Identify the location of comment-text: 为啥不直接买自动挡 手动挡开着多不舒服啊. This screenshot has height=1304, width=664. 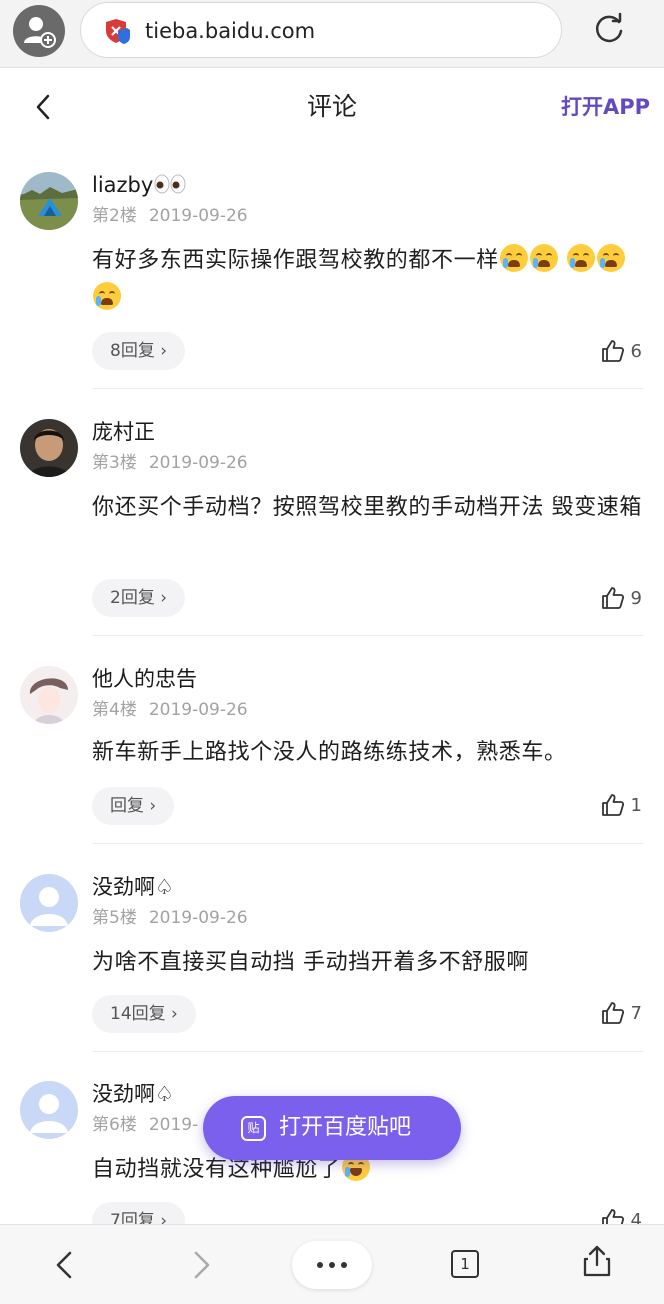
(310, 962).